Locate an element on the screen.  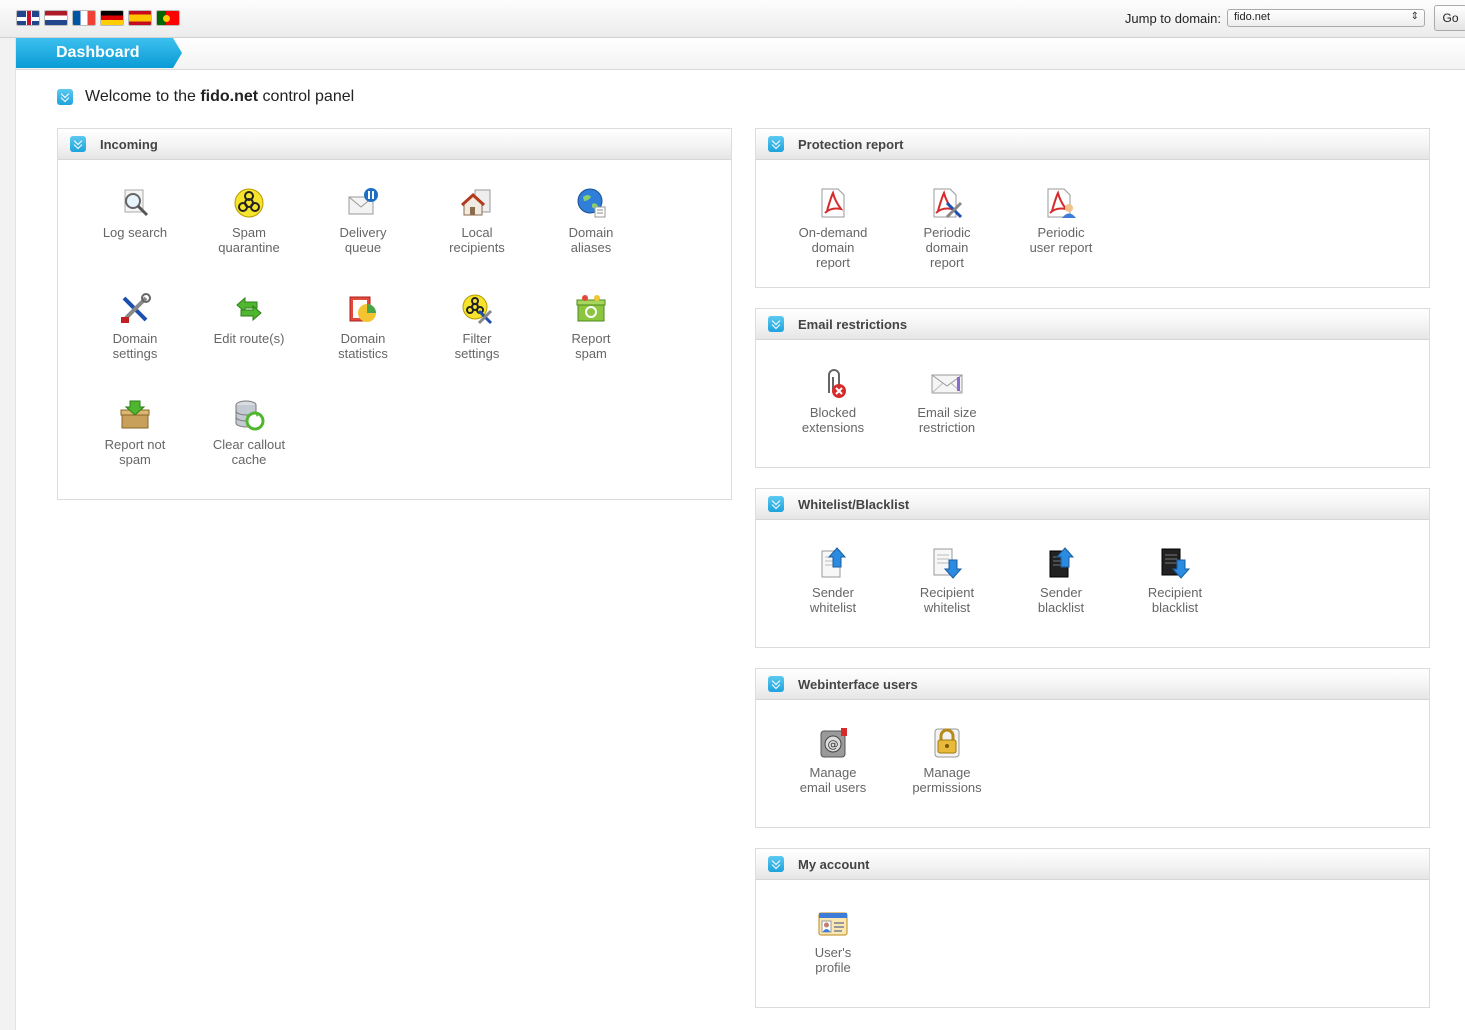
tile-label: Delivery queue is located at coordinates (363, 240).